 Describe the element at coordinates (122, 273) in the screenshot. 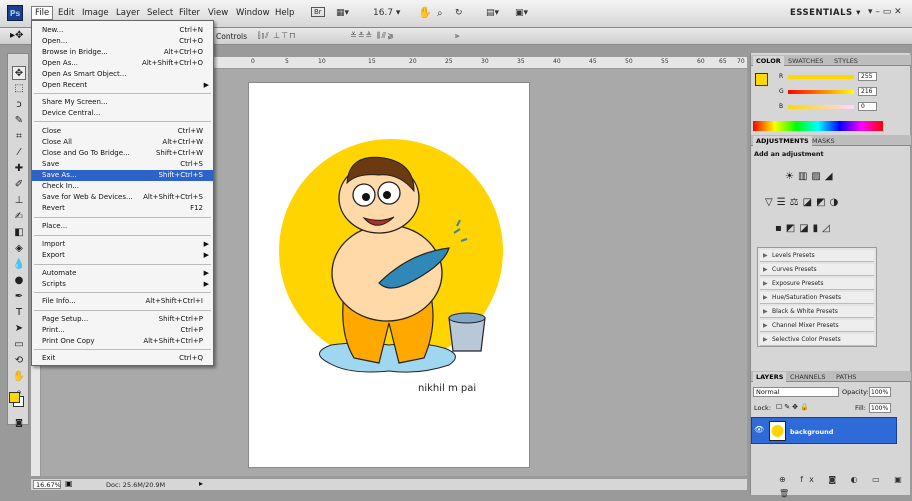

I see `menu-item-automate: Automate ▶` at that location.